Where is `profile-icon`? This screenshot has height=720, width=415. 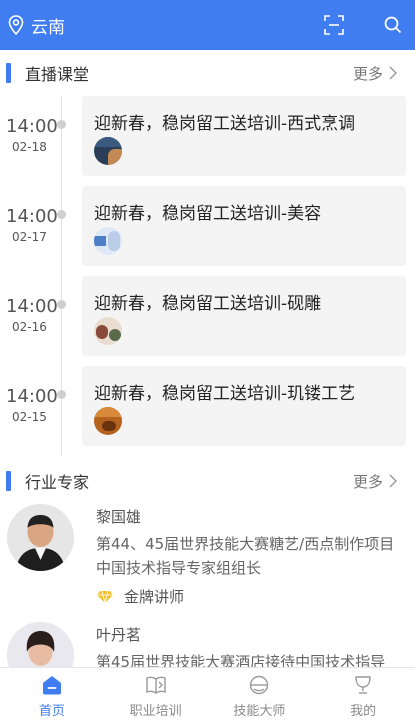 profile-icon is located at coordinates (363, 685).